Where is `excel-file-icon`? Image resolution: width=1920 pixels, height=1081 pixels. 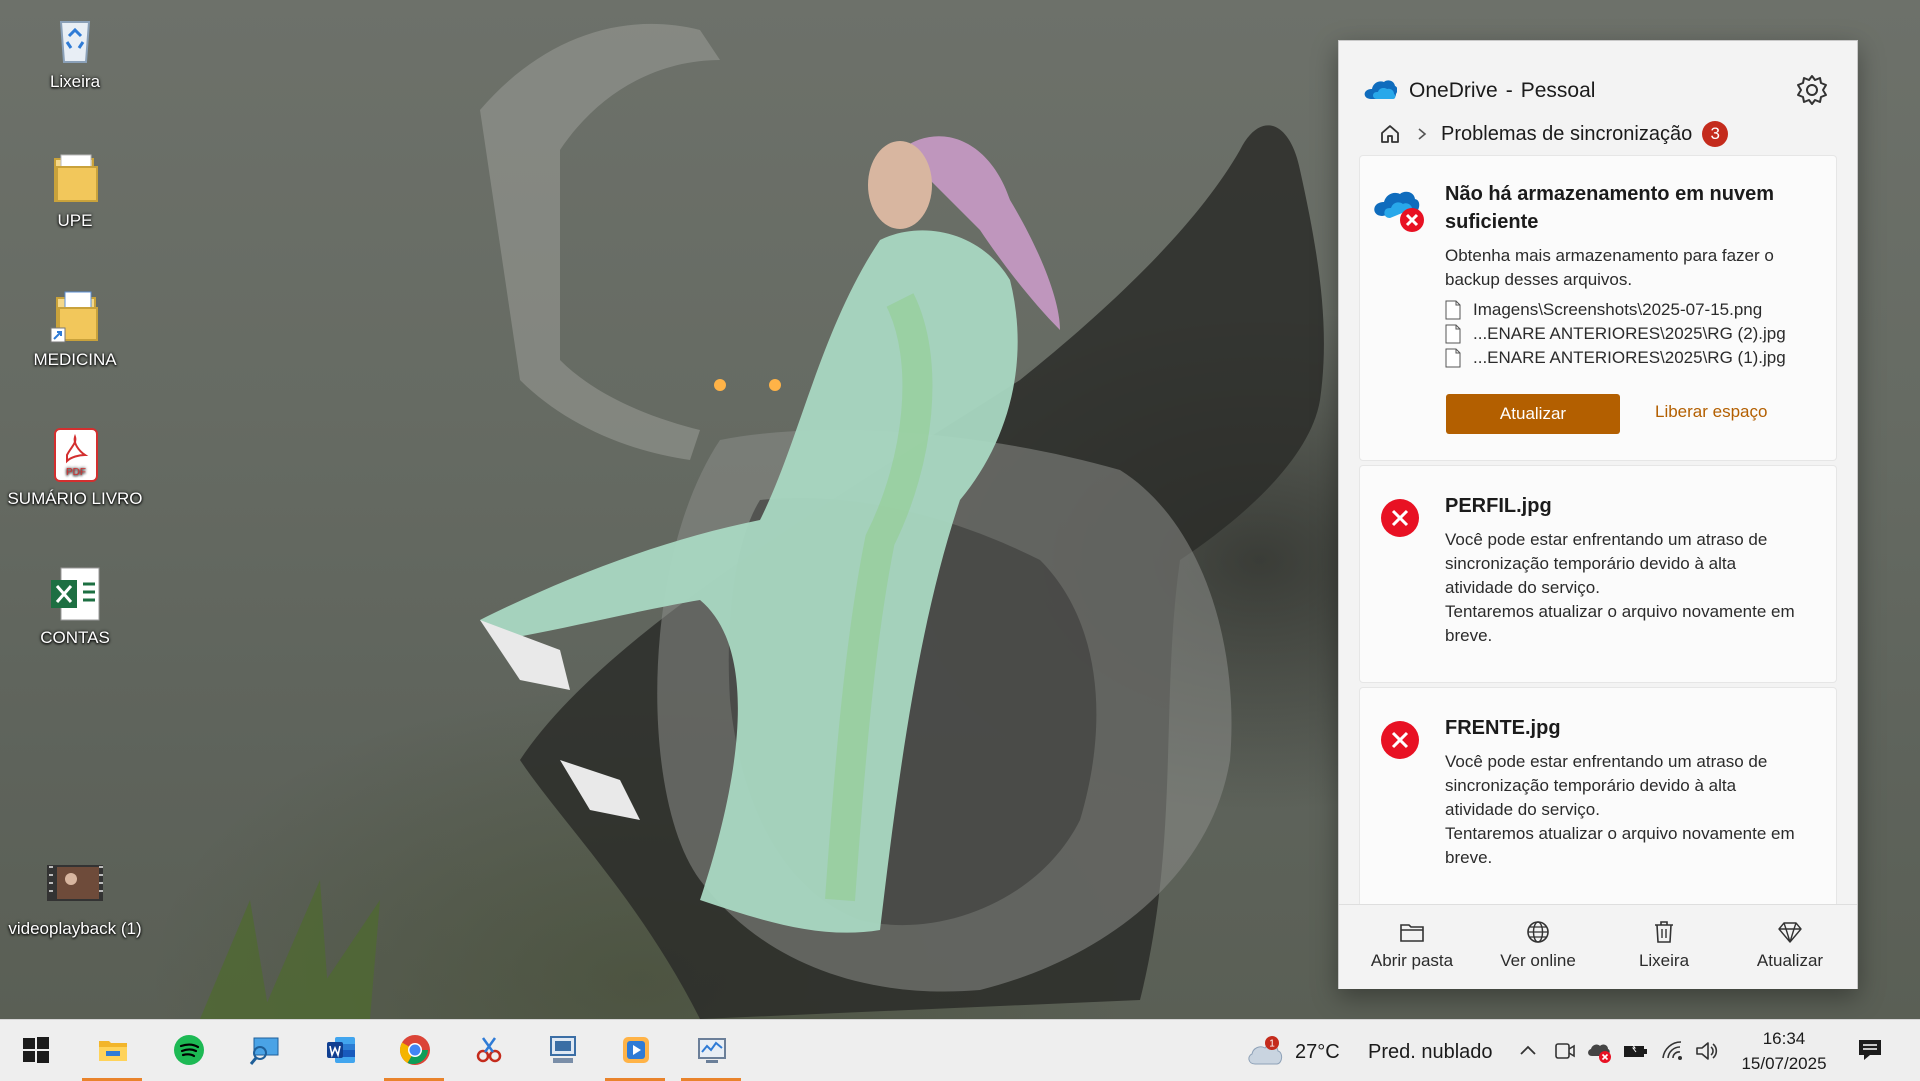
excel-file-icon is located at coordinates (75, 594).